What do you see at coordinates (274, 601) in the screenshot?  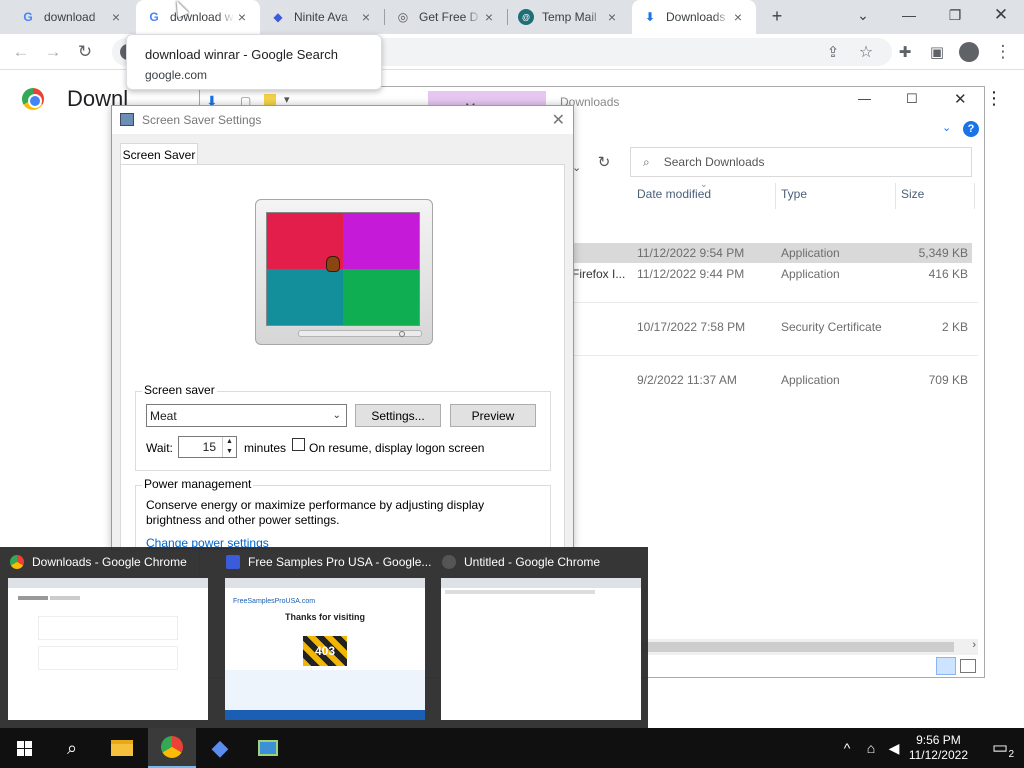 I see `thumb-site-name: FreeSamplesProUSA.com` at bounding box center [274, 601].